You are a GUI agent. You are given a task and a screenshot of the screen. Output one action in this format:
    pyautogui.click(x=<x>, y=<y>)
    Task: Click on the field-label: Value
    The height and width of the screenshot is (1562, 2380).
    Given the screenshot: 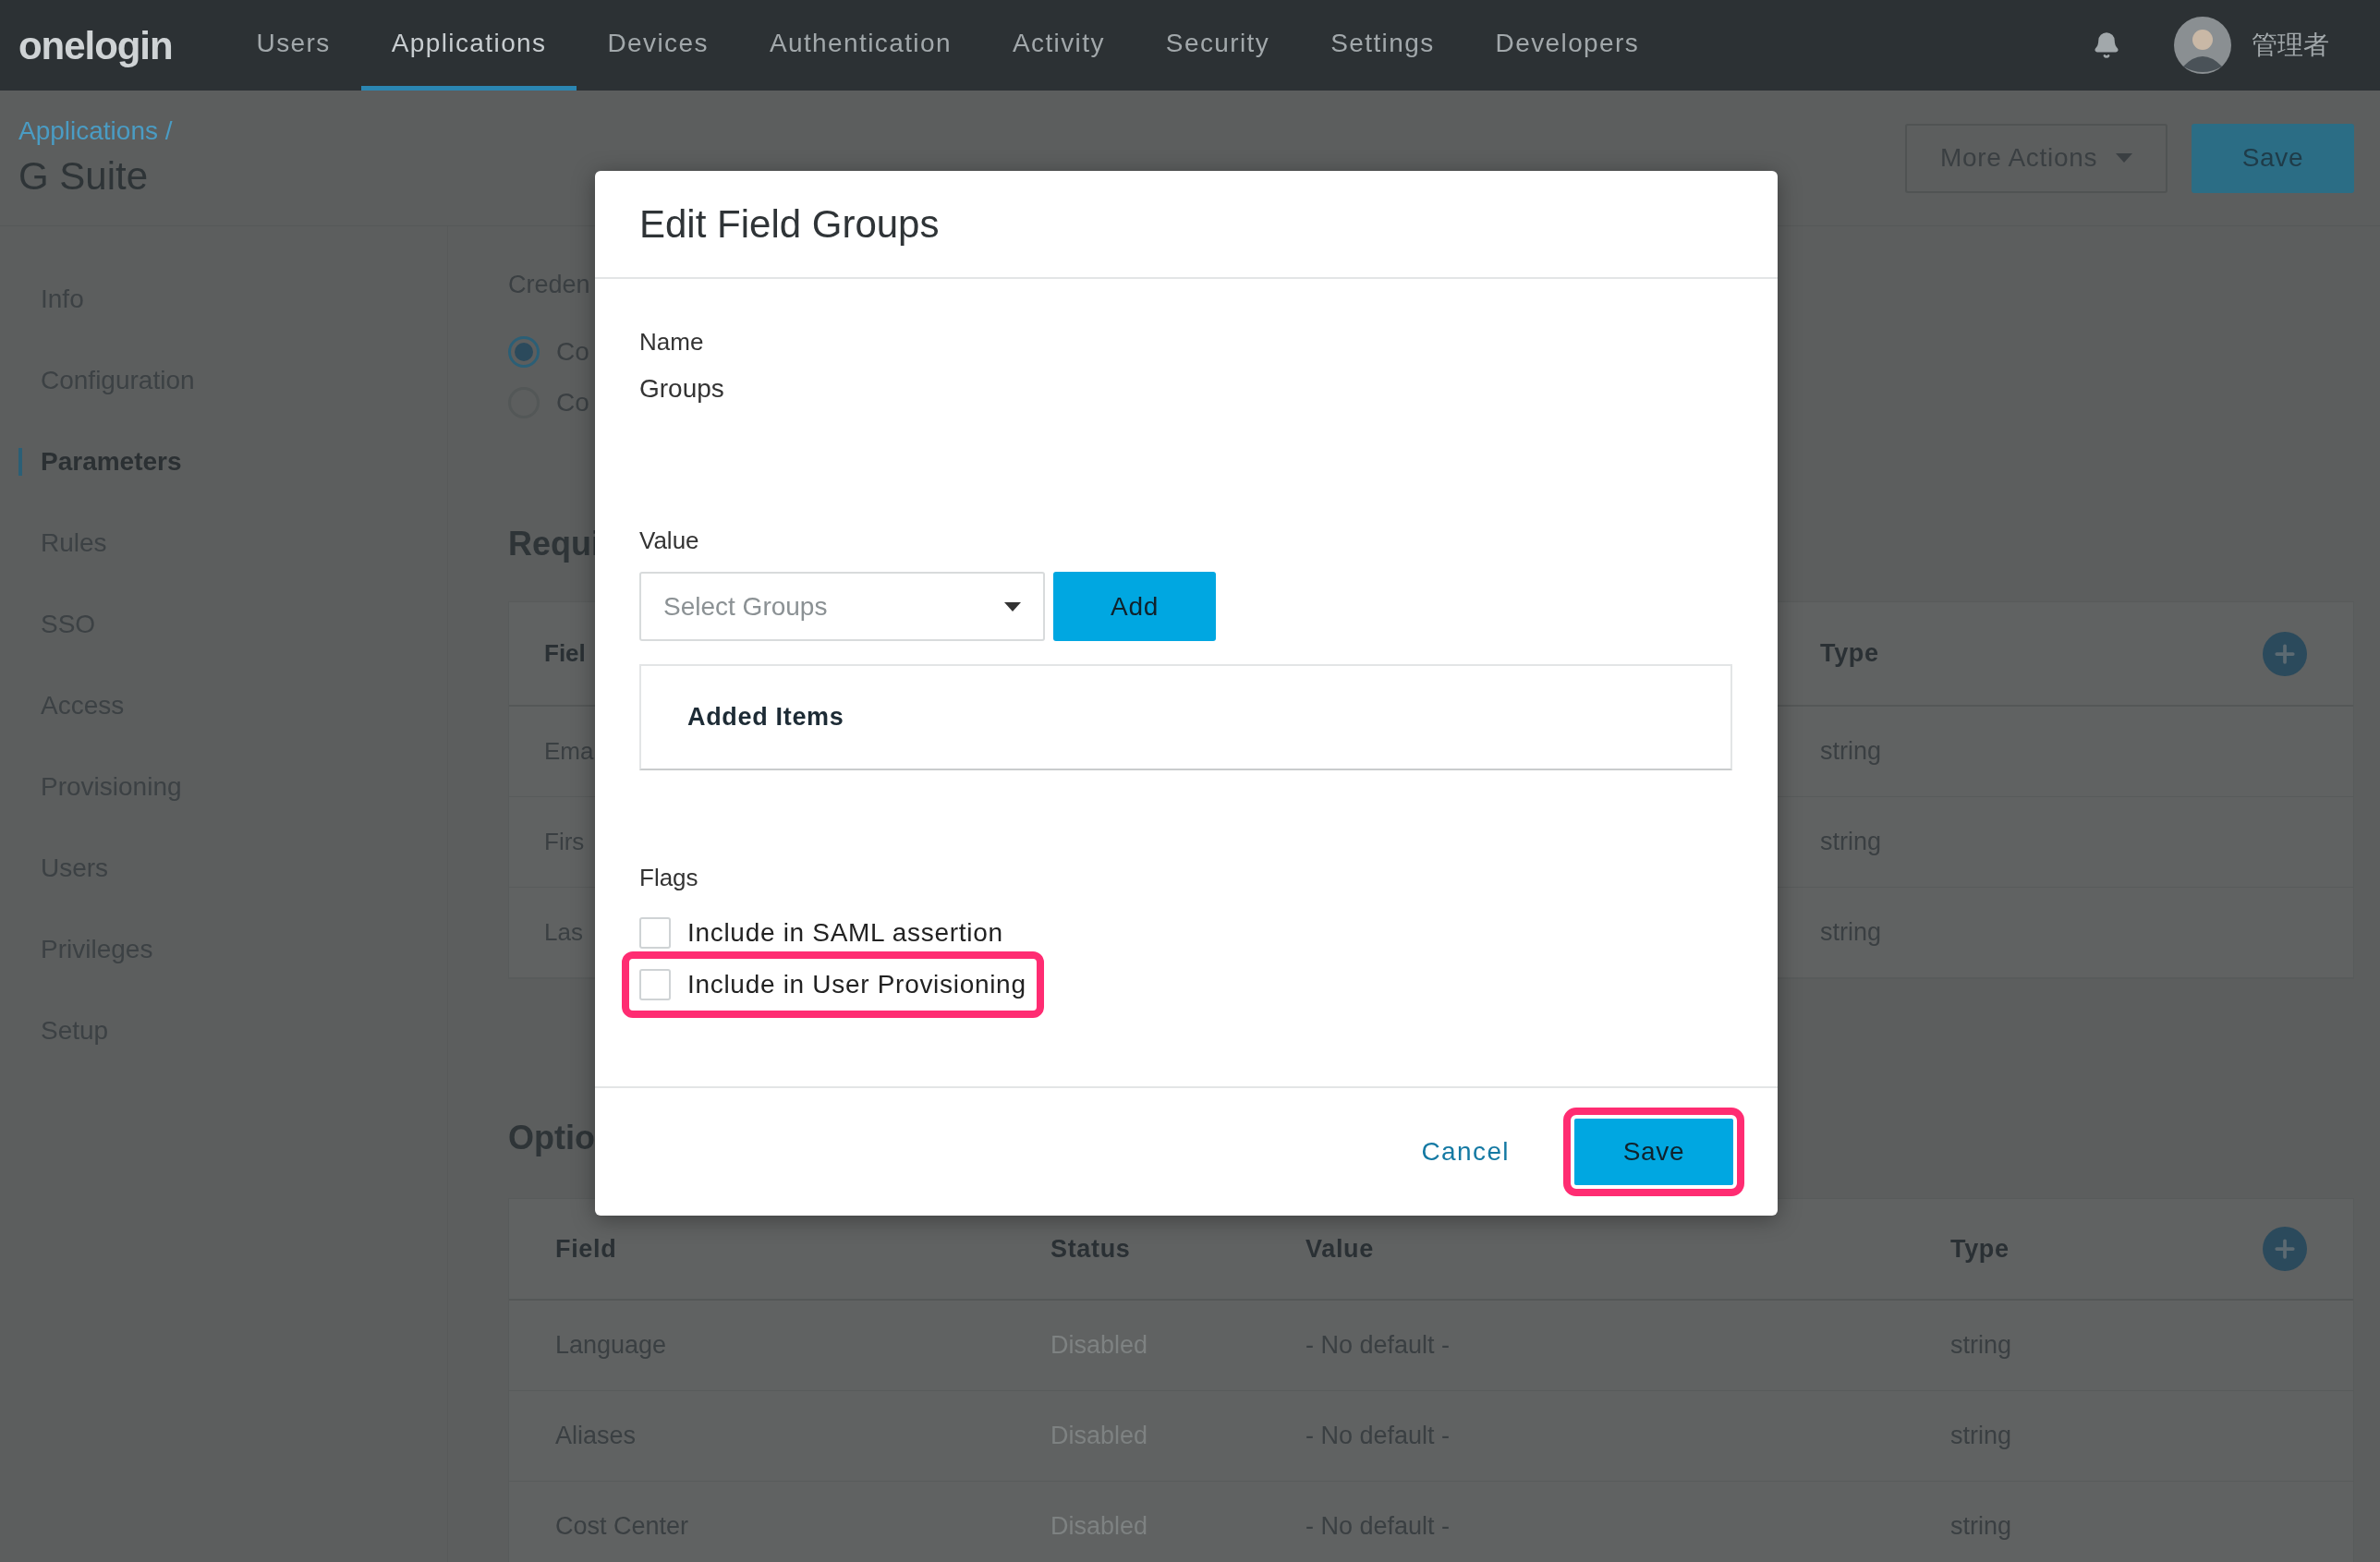 What is the action you would take?
    pyautogui.click(x=669, y=540)
    